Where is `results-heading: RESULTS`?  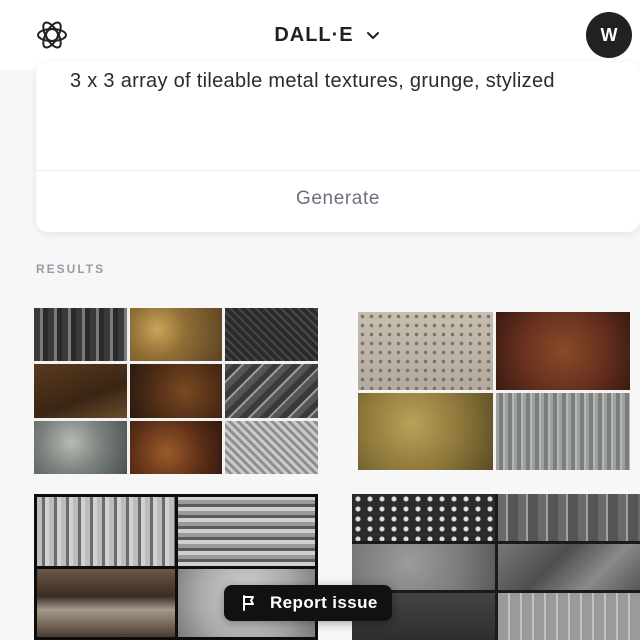 results-heading: RESULTS is located at coordinates (71, 269).